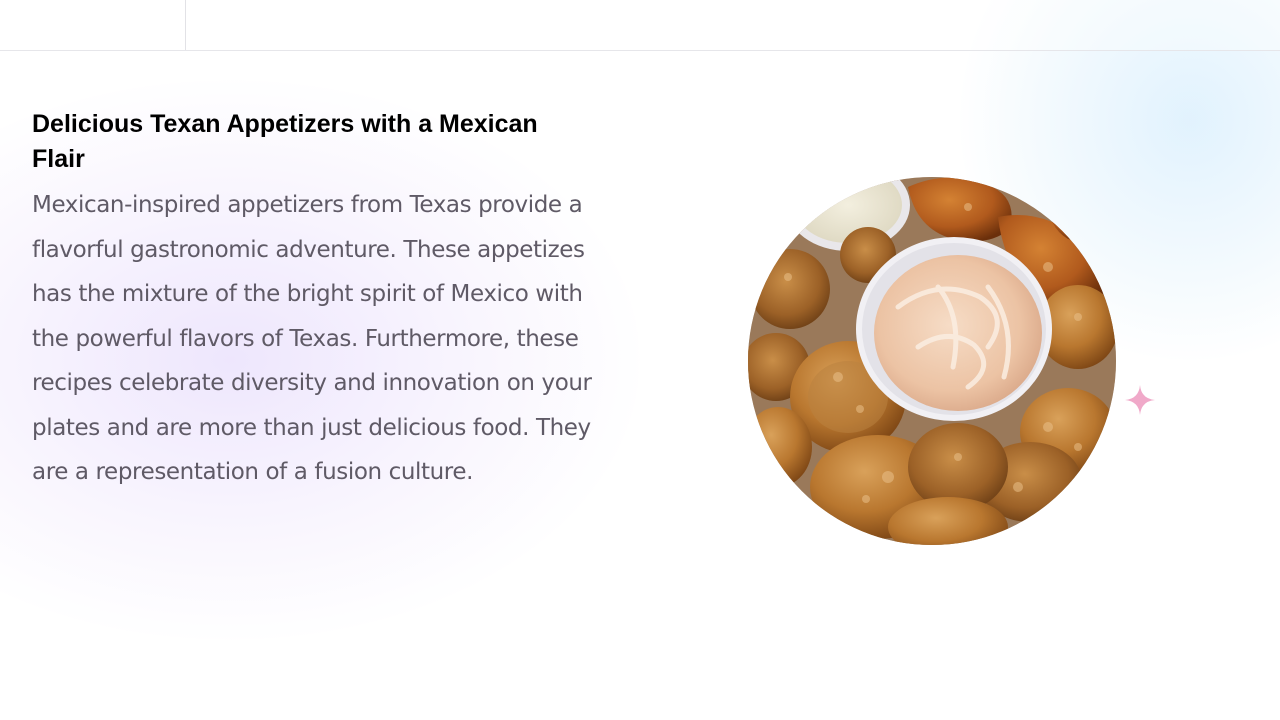 The image size is (1280, 720). Describe the element at coordinates (185, 25) in the screenshot. I see `top-bar-divider` at that location.